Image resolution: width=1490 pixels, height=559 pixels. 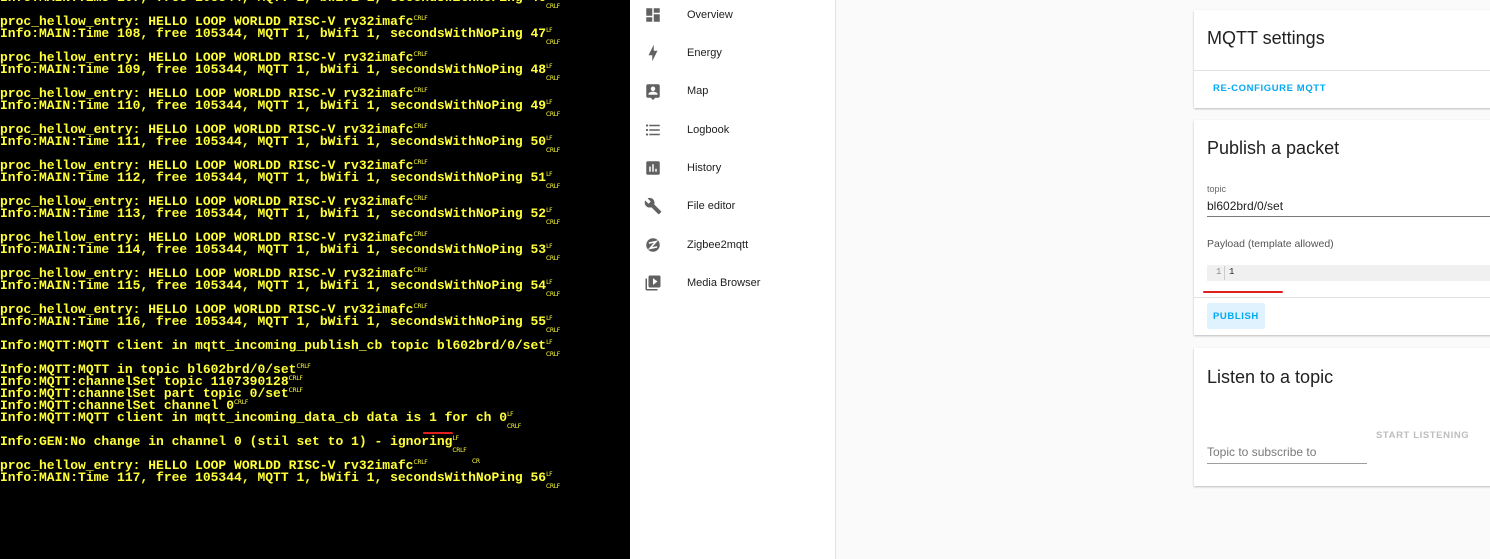 I want to click on lightning-bolt-icon, so click(x=653, y=53).